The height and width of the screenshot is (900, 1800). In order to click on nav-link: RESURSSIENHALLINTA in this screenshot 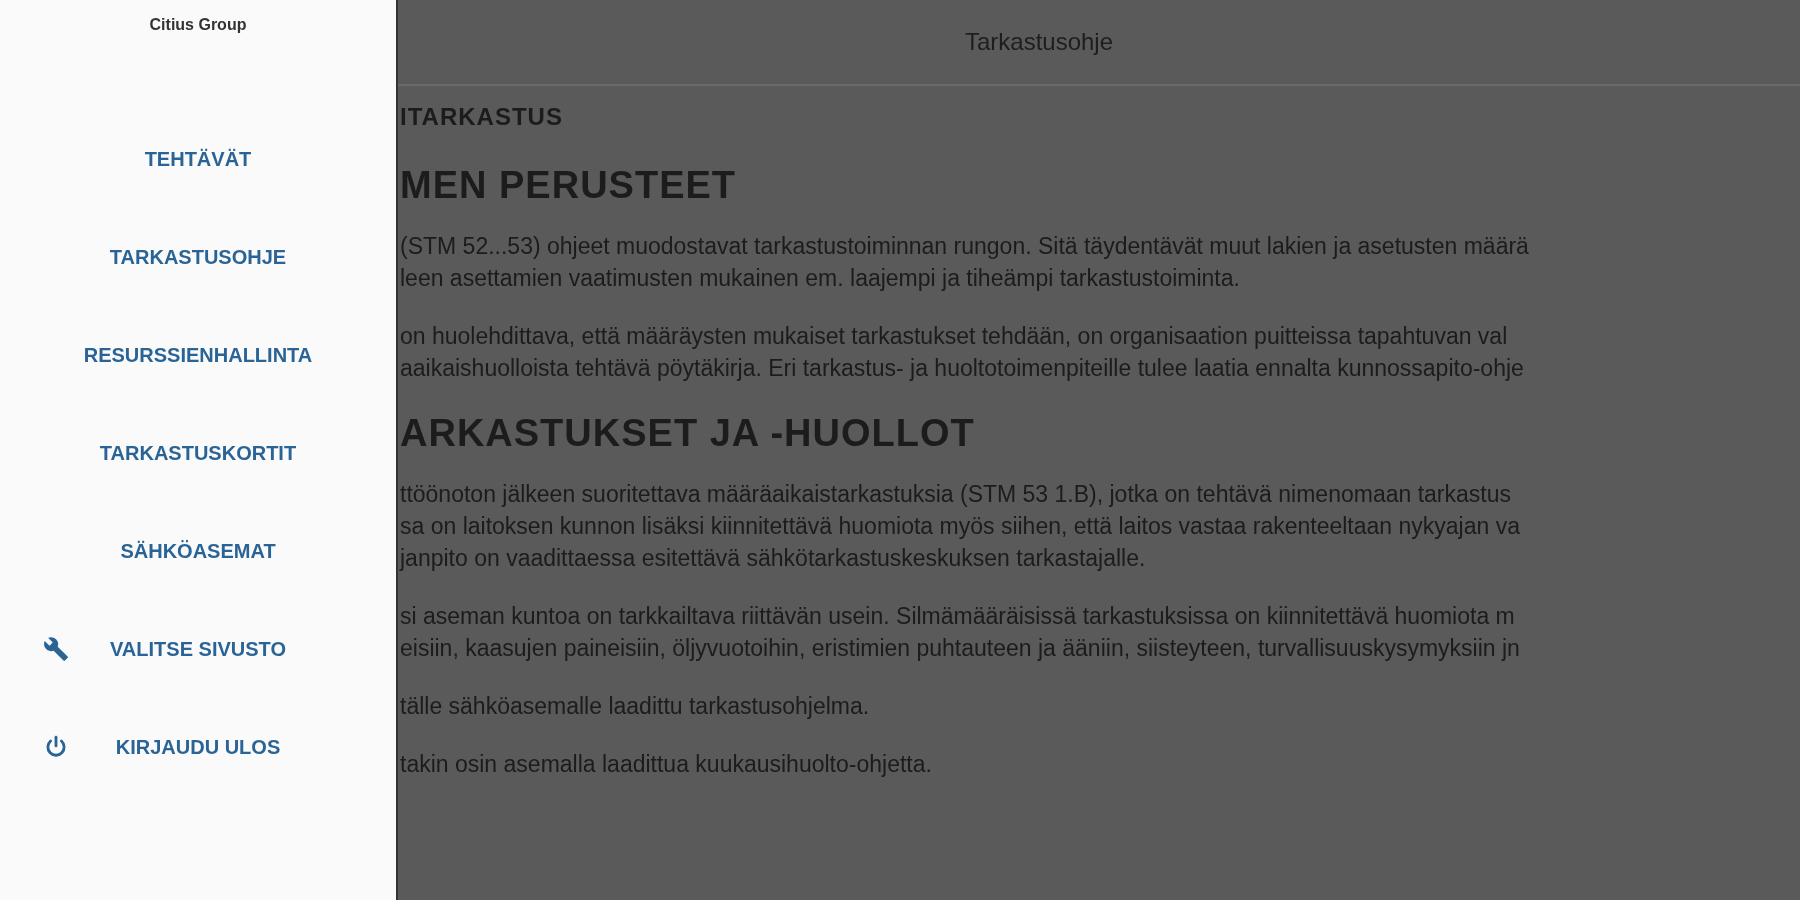, I will do `click(198, 355)`.